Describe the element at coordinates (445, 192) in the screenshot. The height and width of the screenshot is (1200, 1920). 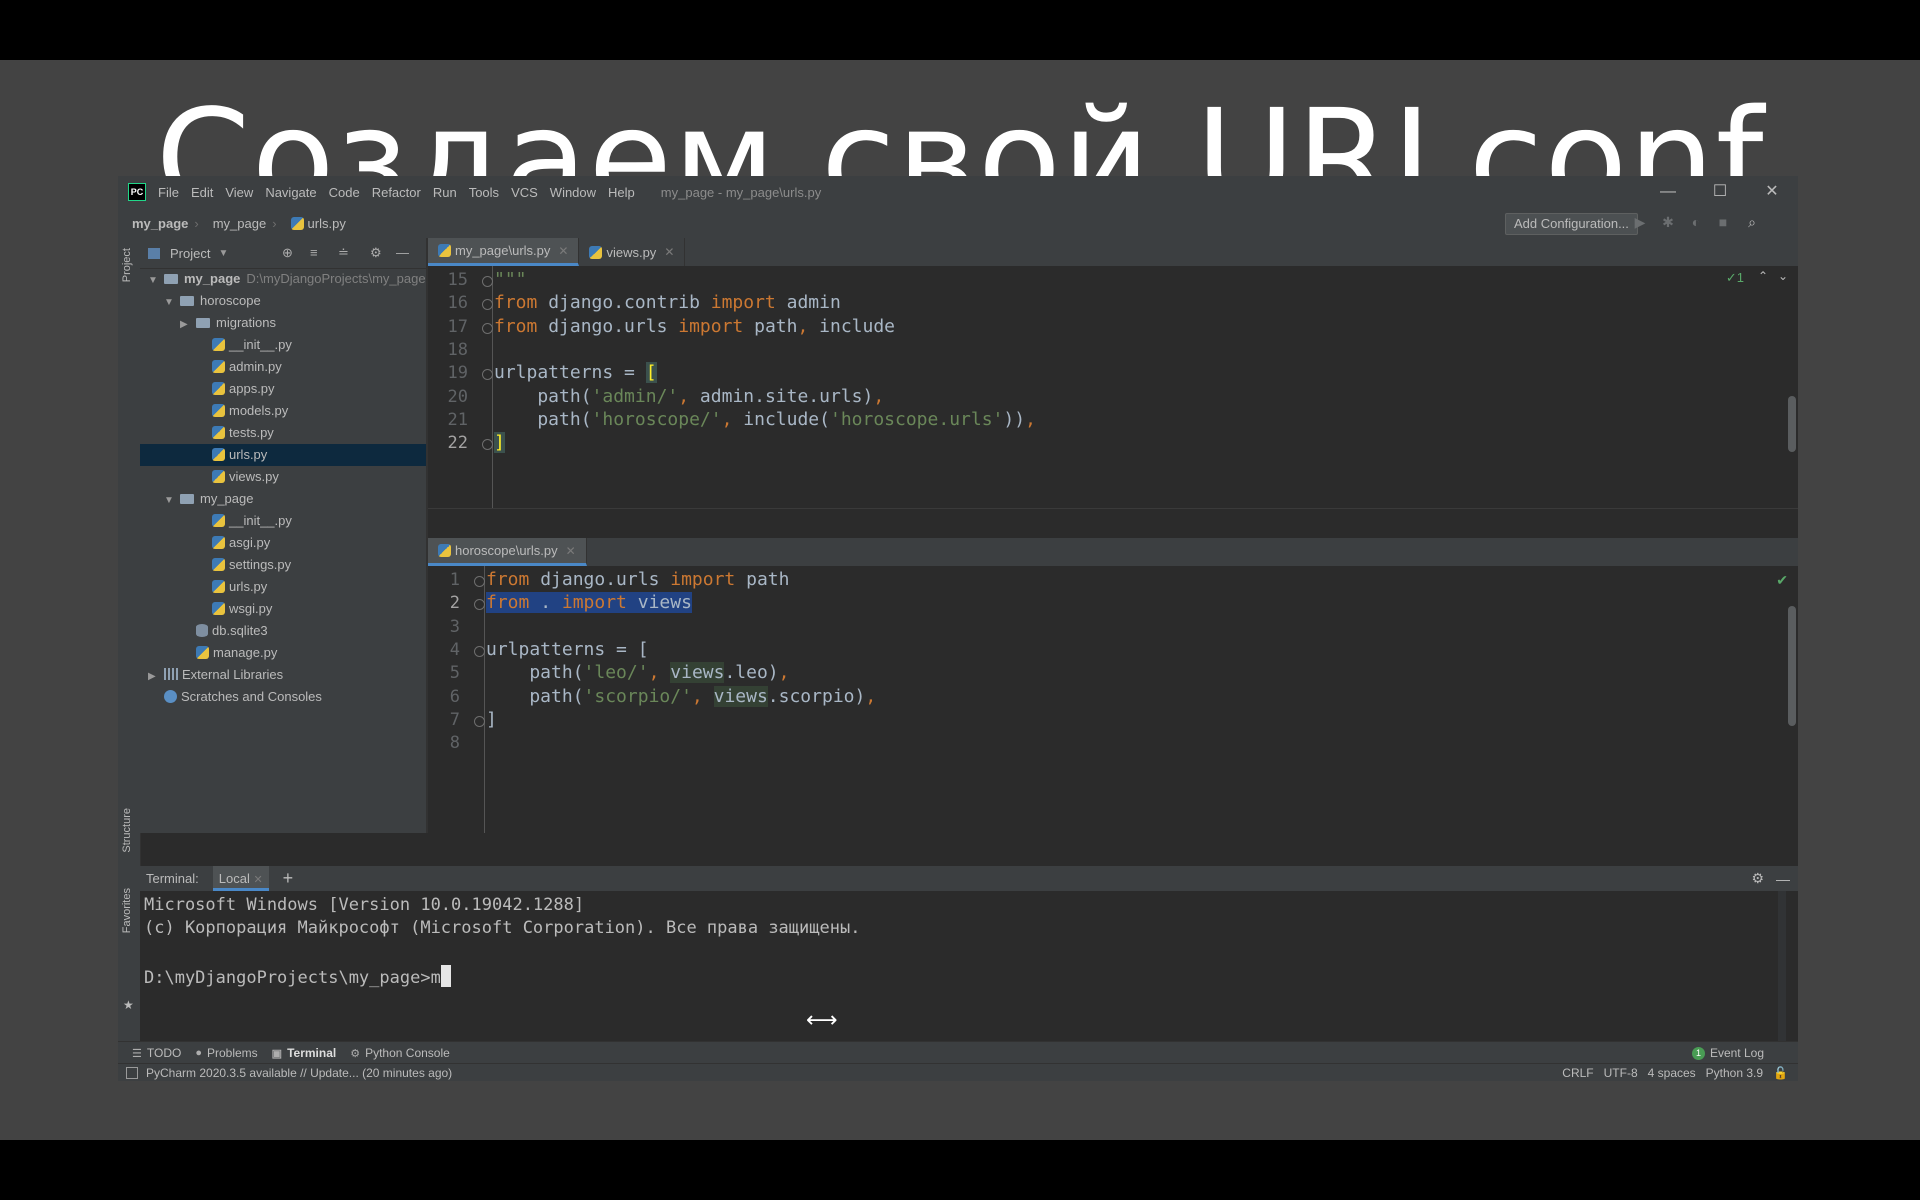
I see `menu-run: Run` at that location.